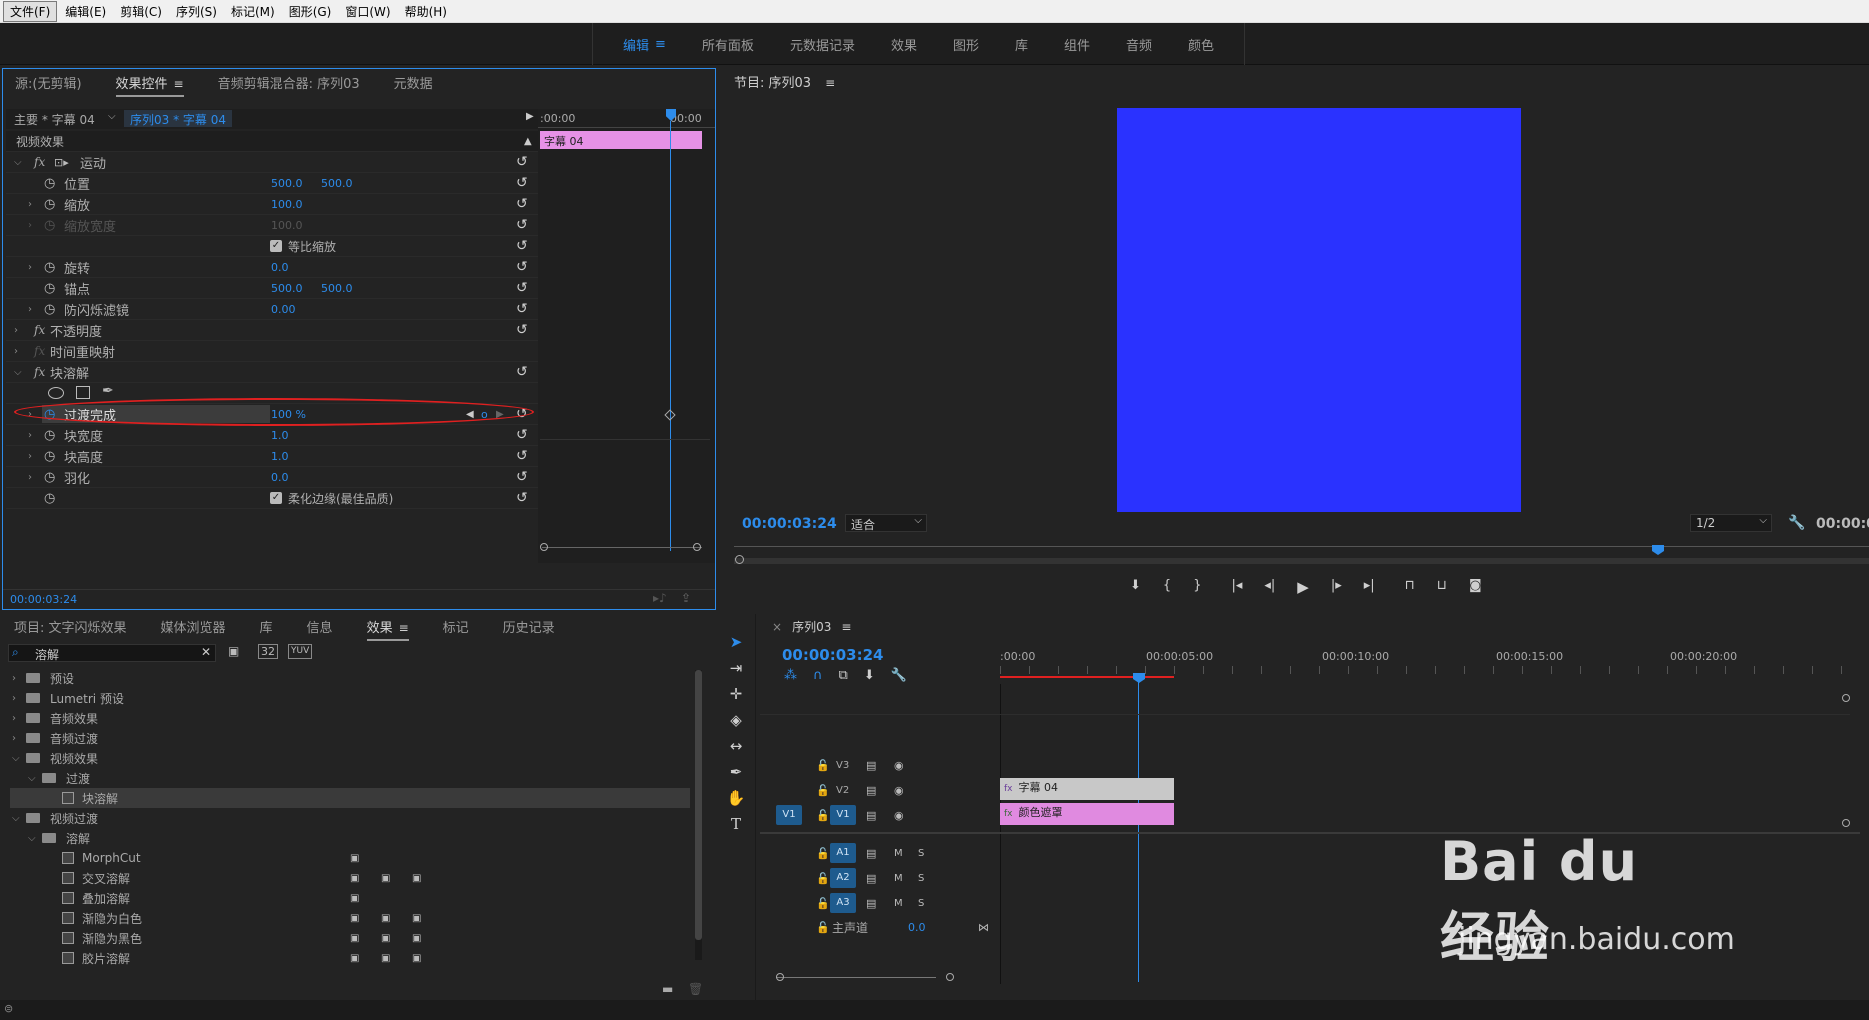  What do you see at coordinates (108, 391) in the screenshot?
I see `pen-mask-icon: ✒` at bounding box center [108, 391].